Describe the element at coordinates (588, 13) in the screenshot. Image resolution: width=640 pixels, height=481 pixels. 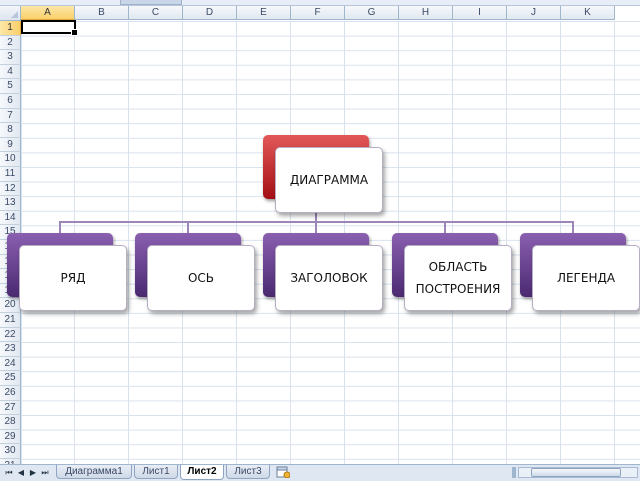
I see `column-header-k: K` at that location.